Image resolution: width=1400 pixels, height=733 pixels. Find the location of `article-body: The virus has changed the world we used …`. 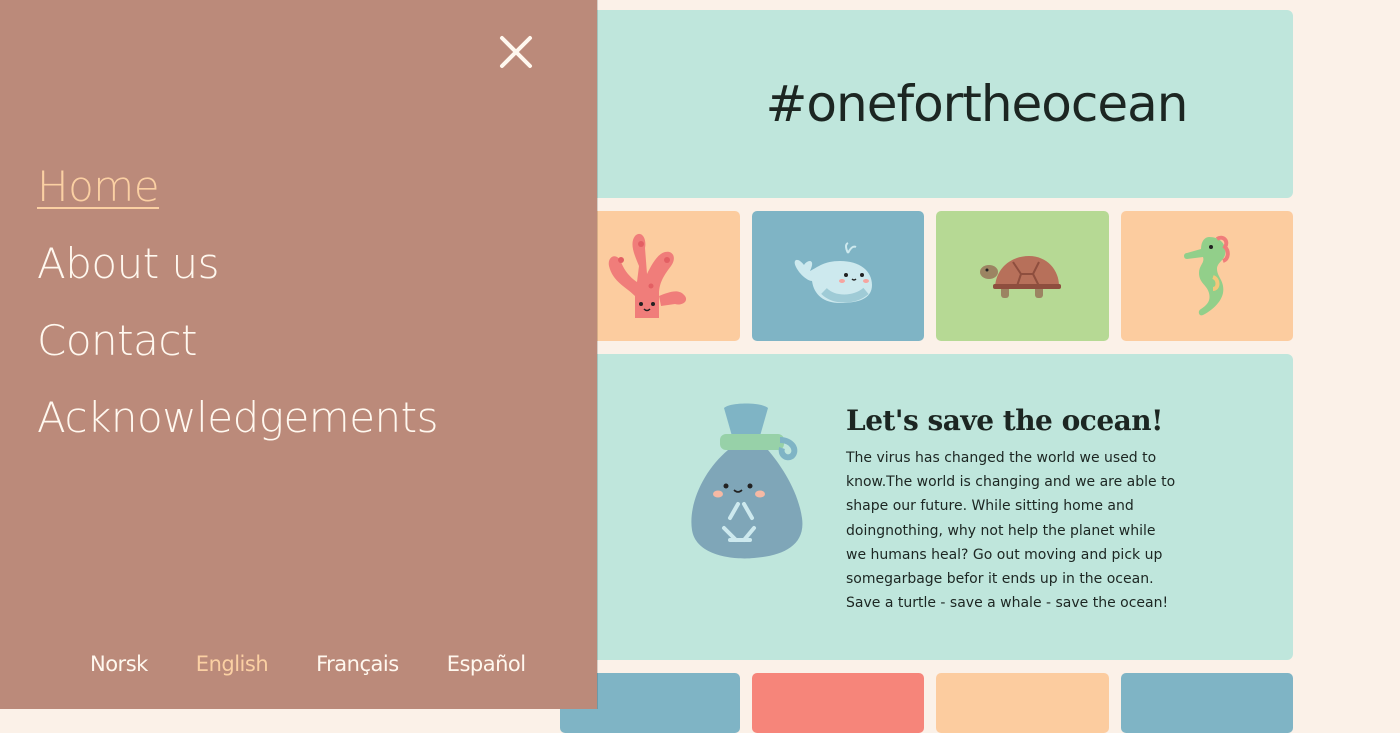

article-body: The virus has changed the world we used … is located at coordinates (1011, 531).